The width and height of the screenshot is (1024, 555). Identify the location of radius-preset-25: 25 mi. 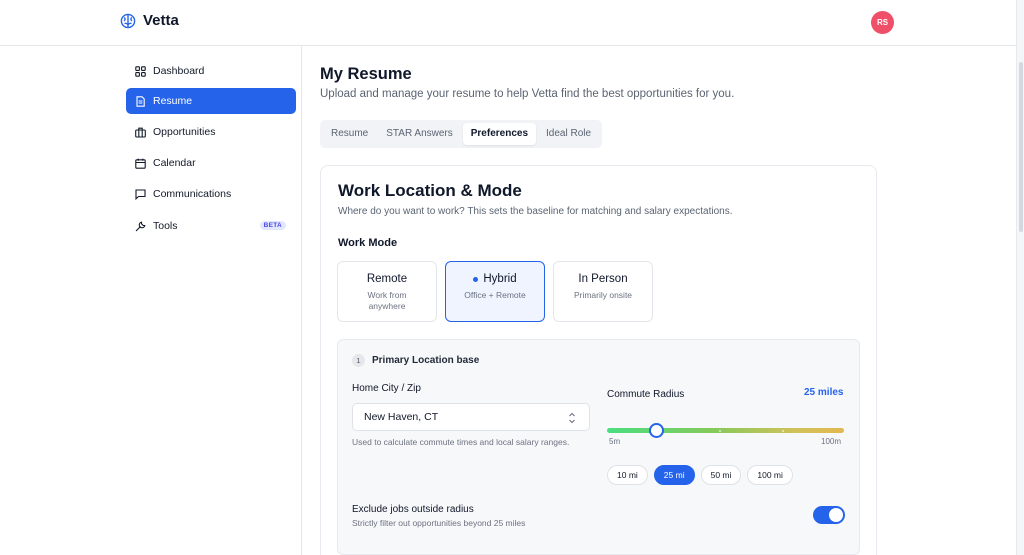
(674, 475).